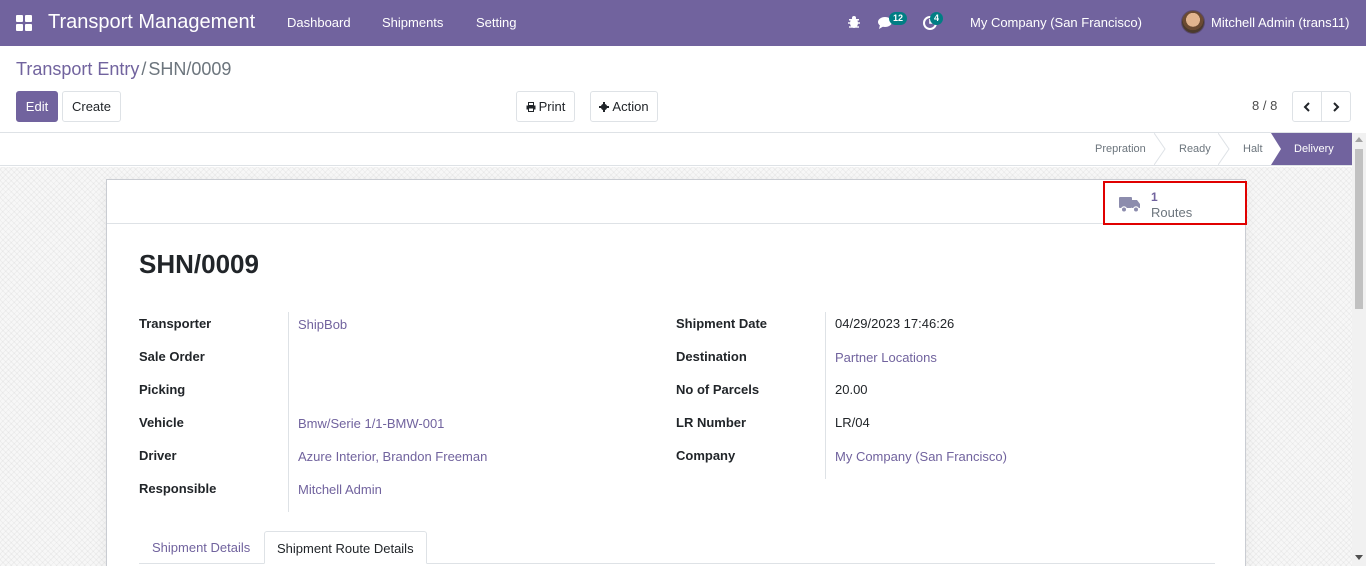 This screenshot has height=566, width=1366. What do you see at coordinates (199, 264) in the screenshot?
I see `record-title: SHN/0009` at bounding box center [199, 264].